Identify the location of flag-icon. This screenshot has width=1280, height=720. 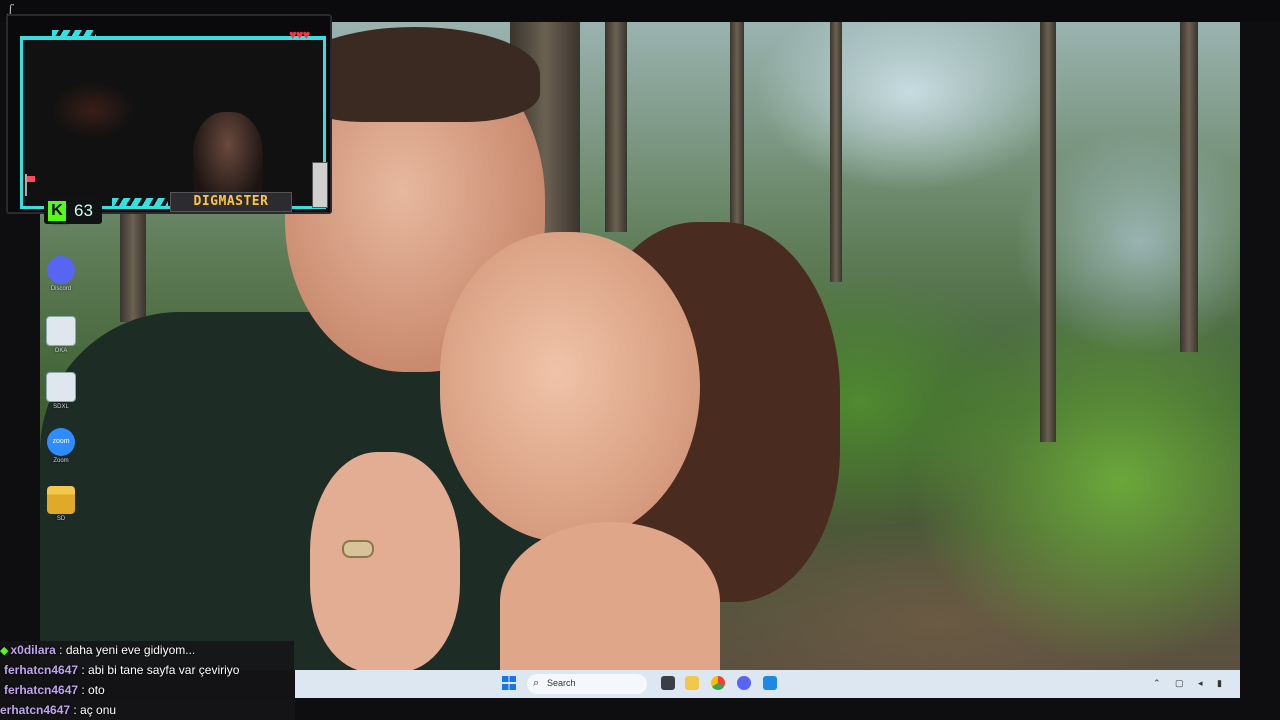
(30, 185).